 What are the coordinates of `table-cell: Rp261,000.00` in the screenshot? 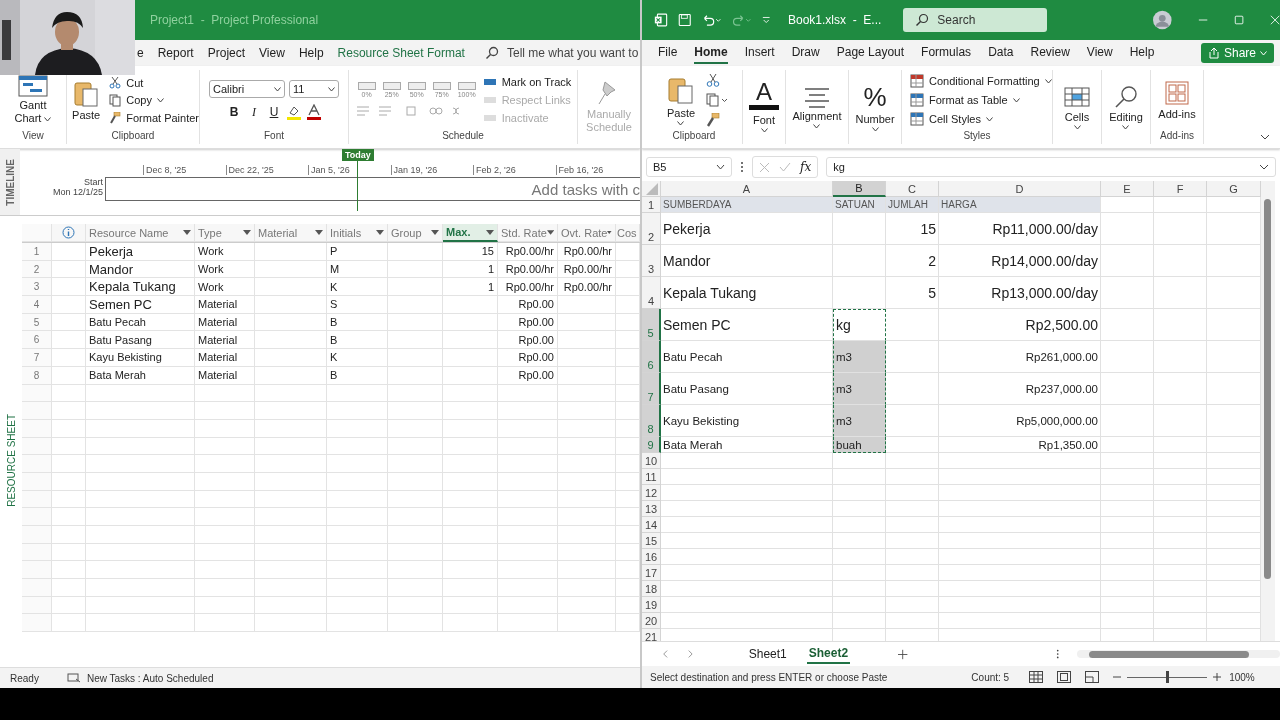 It's located at (1020, 357).